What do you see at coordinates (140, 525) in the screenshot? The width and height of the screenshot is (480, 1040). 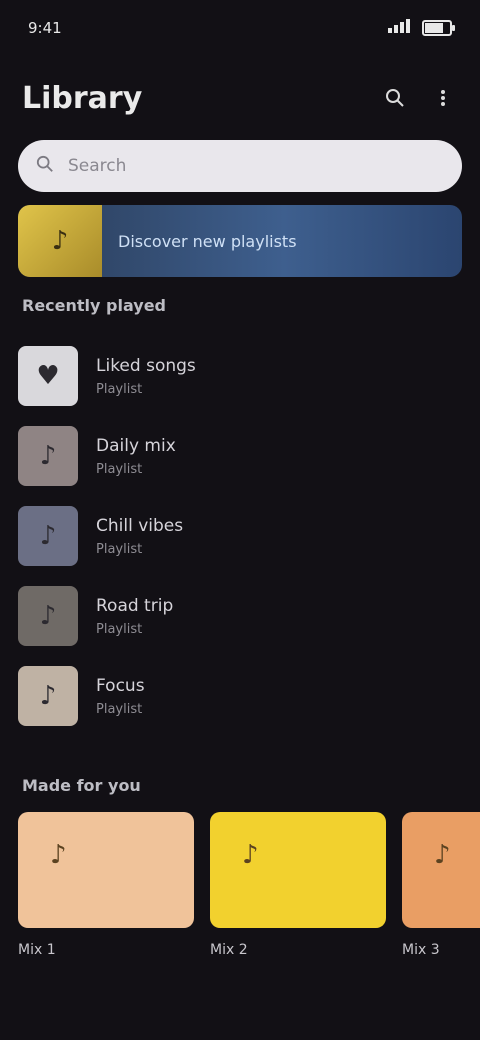 I see `list-item-title: Chill vibes` at bounding box center [140, 525].